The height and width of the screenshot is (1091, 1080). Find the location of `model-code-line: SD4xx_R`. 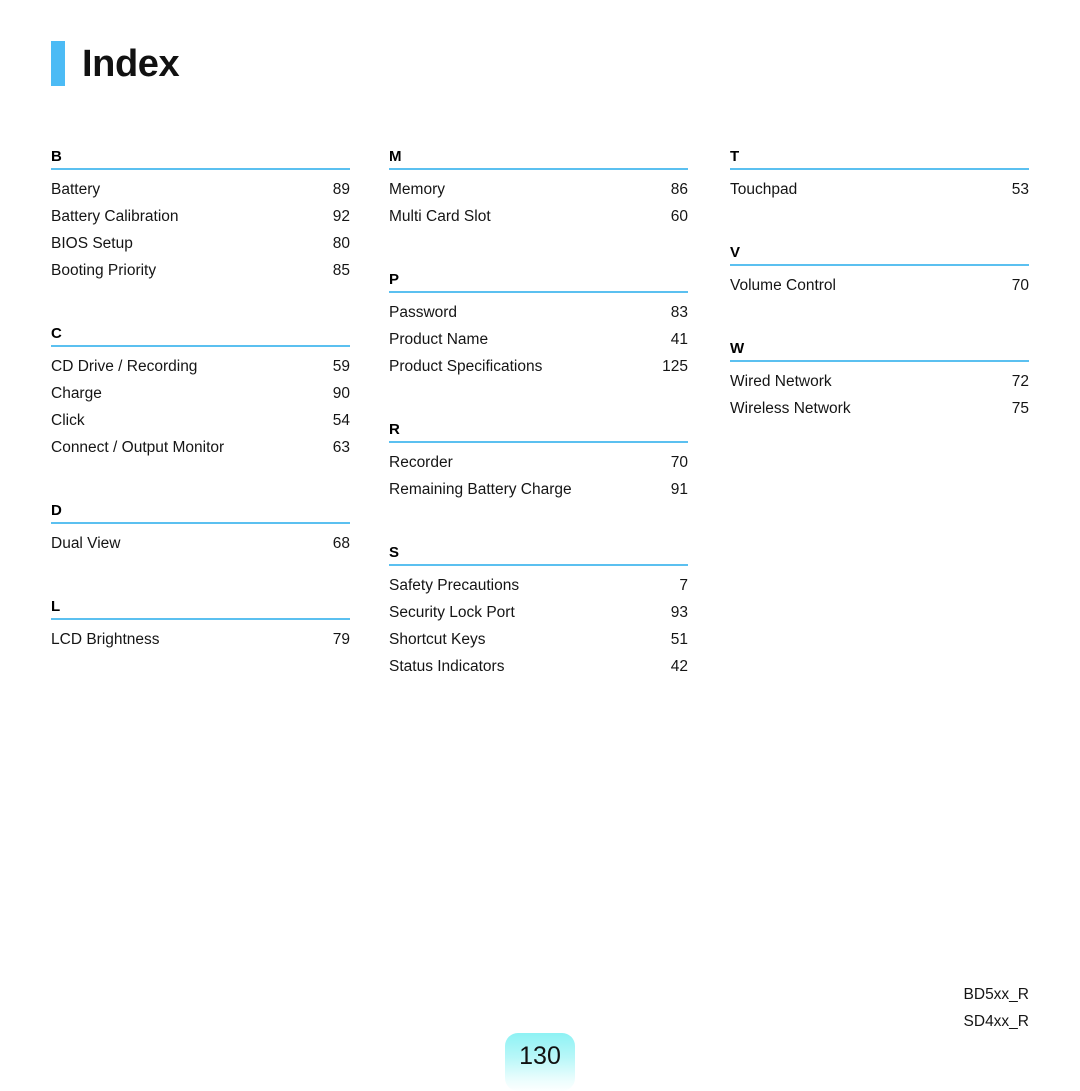

model-code-line: SD4xx_R is located at coordinates (996, 1021).